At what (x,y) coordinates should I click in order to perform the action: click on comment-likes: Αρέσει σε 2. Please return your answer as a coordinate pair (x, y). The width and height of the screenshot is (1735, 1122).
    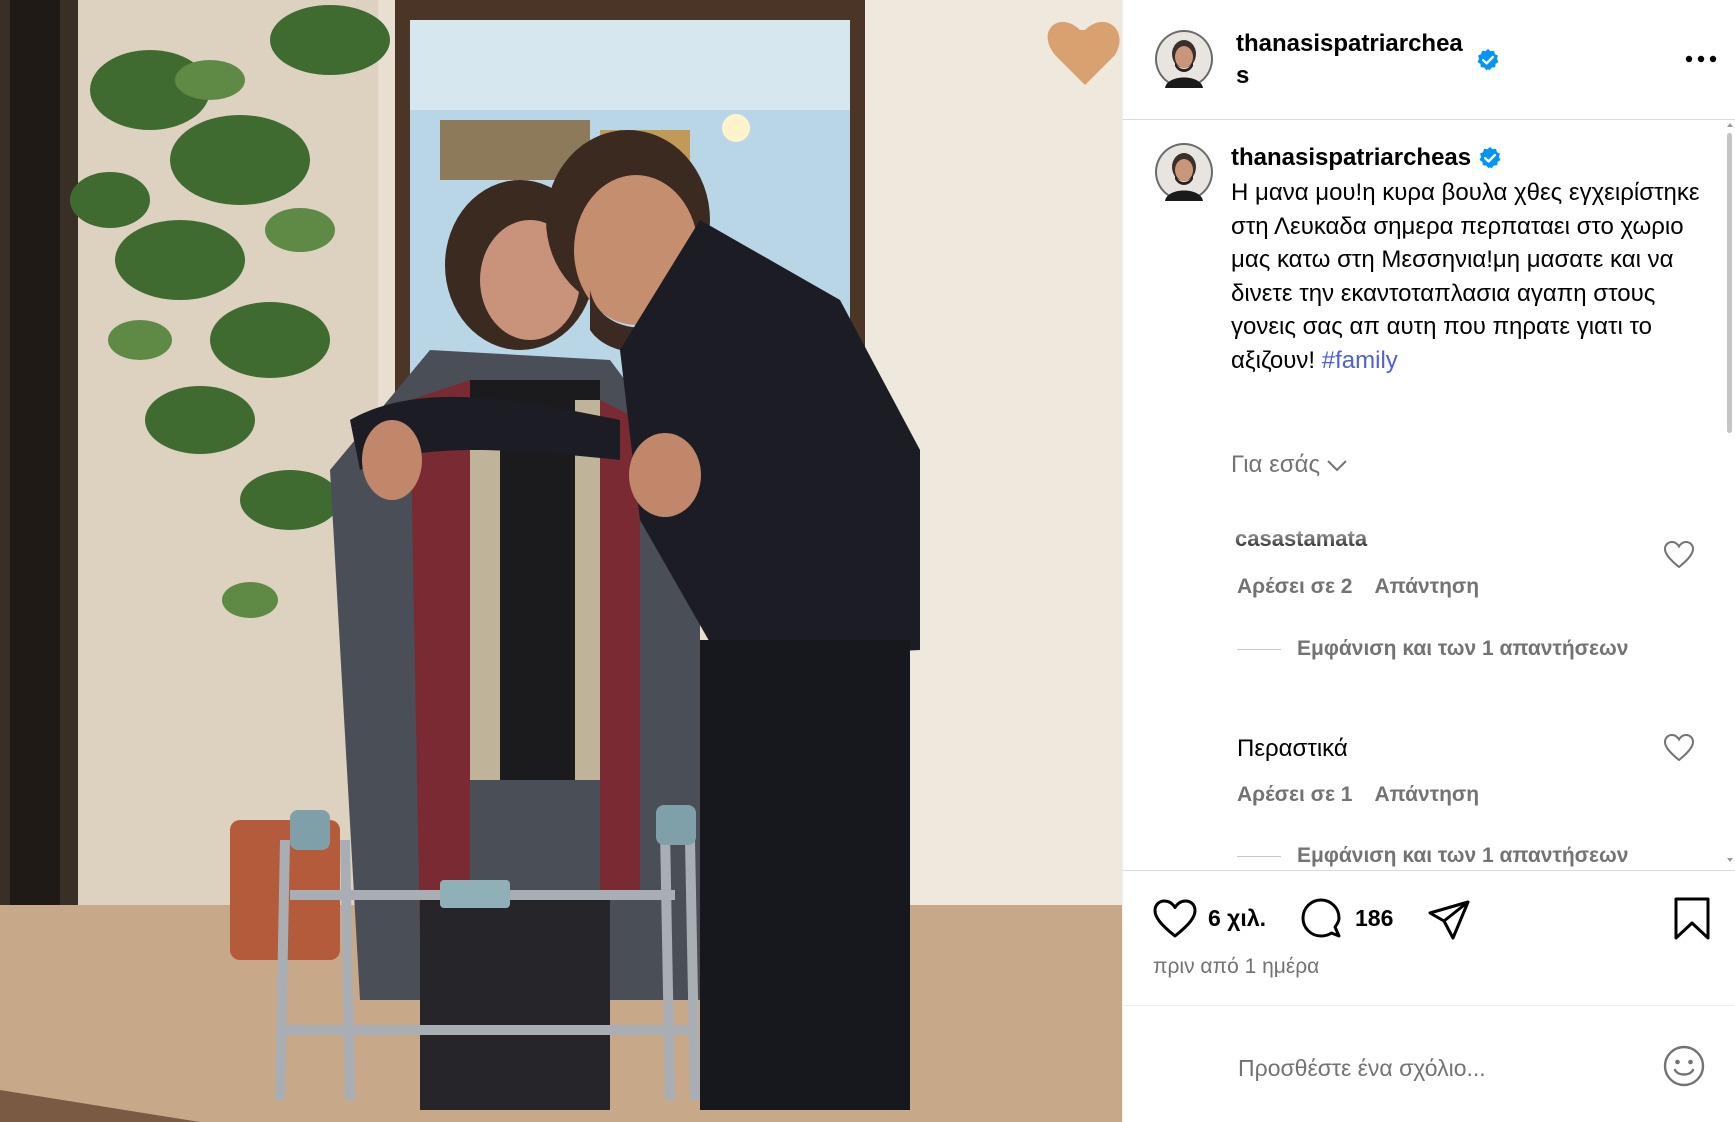
    Looking at the image, I should click on (1294, 586).